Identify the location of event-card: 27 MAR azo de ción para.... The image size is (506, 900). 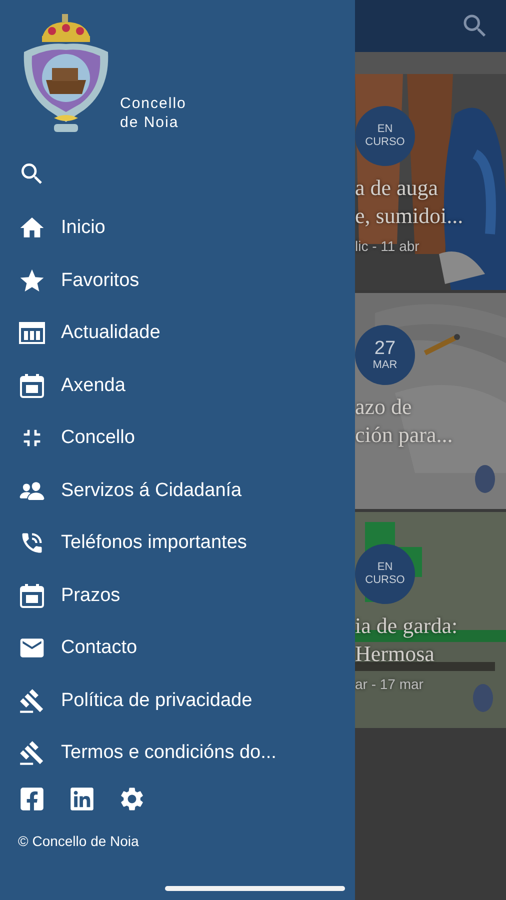
(430, 401).